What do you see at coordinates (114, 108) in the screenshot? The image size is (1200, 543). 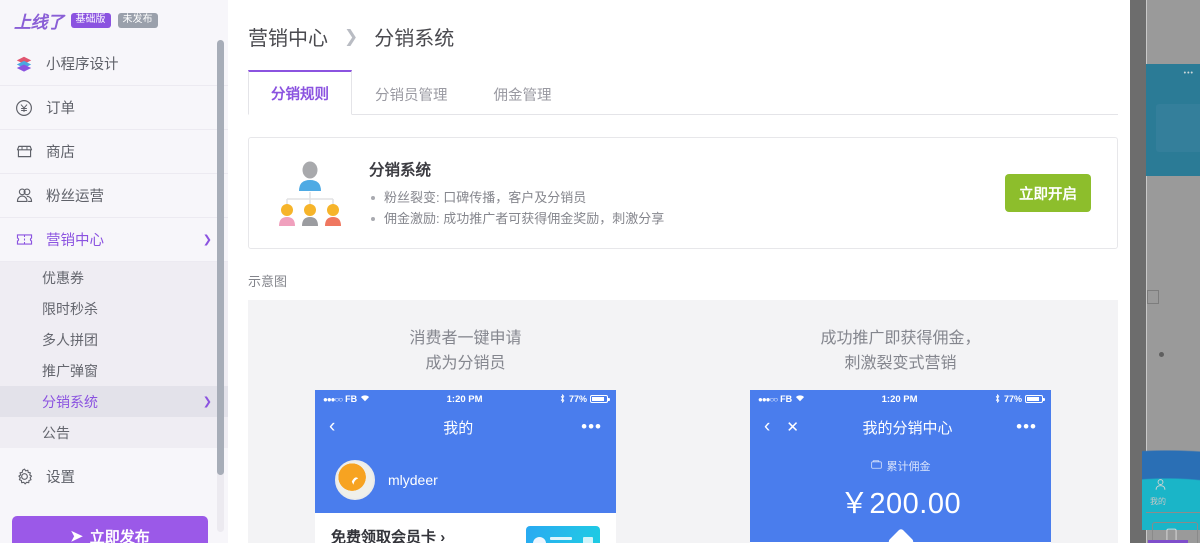 I see `sidebar-item-orders: 订单` at bounding box center [114, 108].